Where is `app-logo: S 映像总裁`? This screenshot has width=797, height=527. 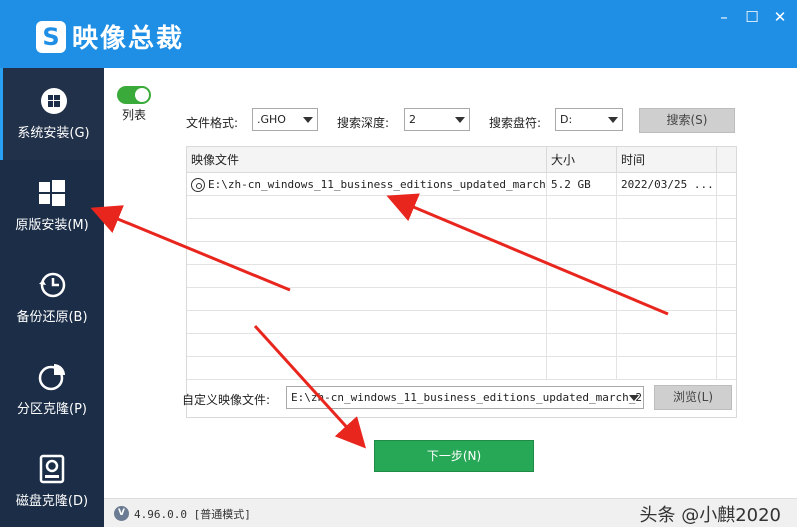
app-logo: S 映像总裁 is located at coordinates (110, 36).